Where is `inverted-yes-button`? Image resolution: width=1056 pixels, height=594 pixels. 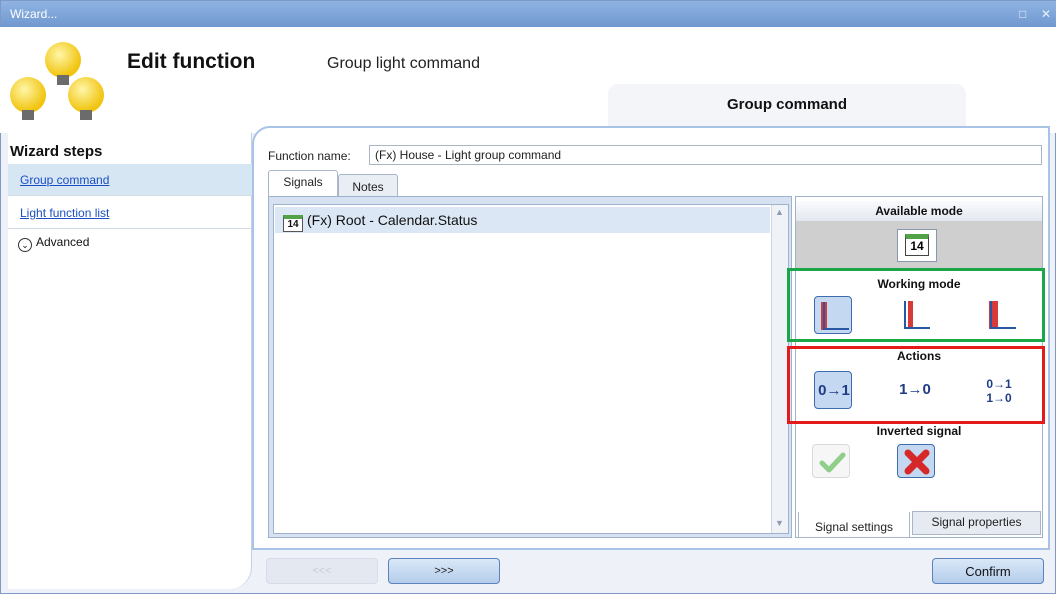
inverted-yes-button is located at coordinates (831, 461).